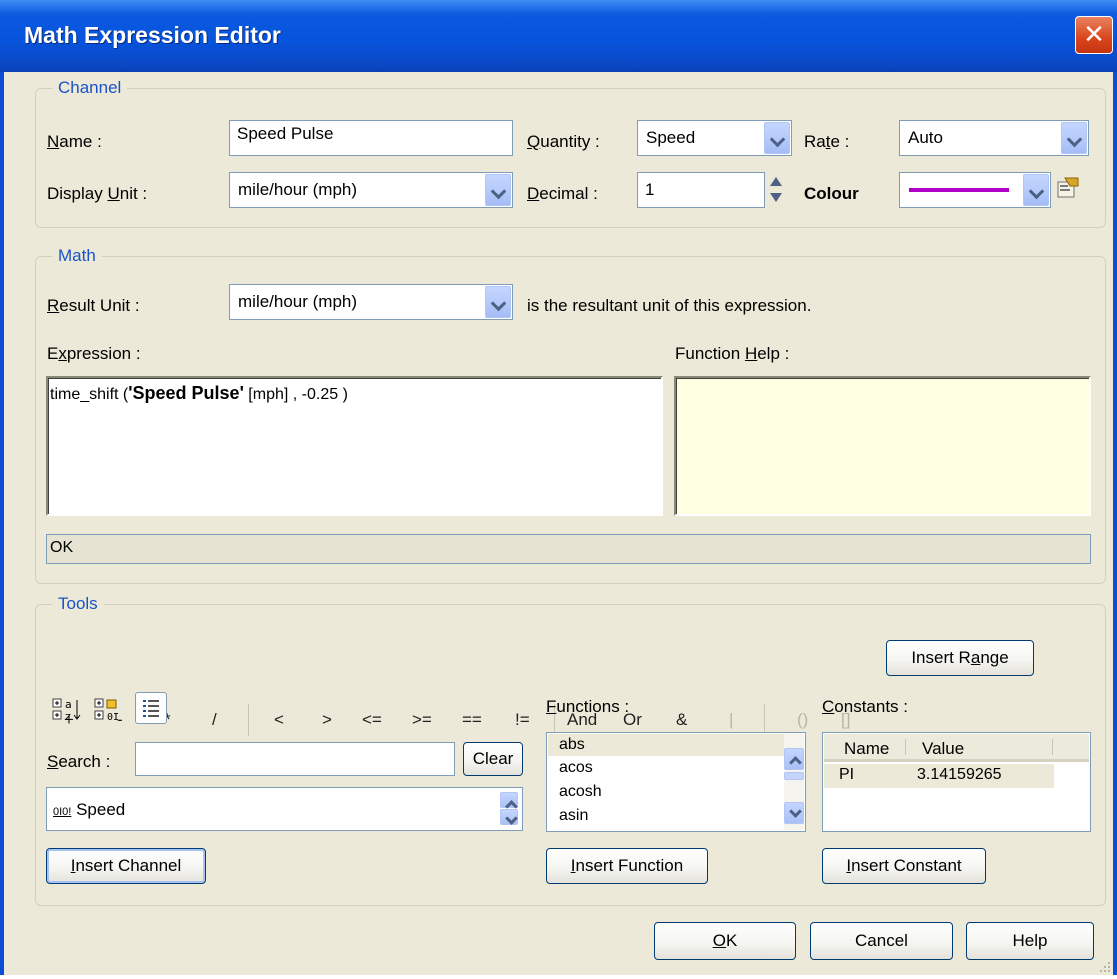 The width and height of the screenshot is (1117, 979). Describe the element at coordinates (327, 720) in the screenshot. I see `op-greater: >` at that location.